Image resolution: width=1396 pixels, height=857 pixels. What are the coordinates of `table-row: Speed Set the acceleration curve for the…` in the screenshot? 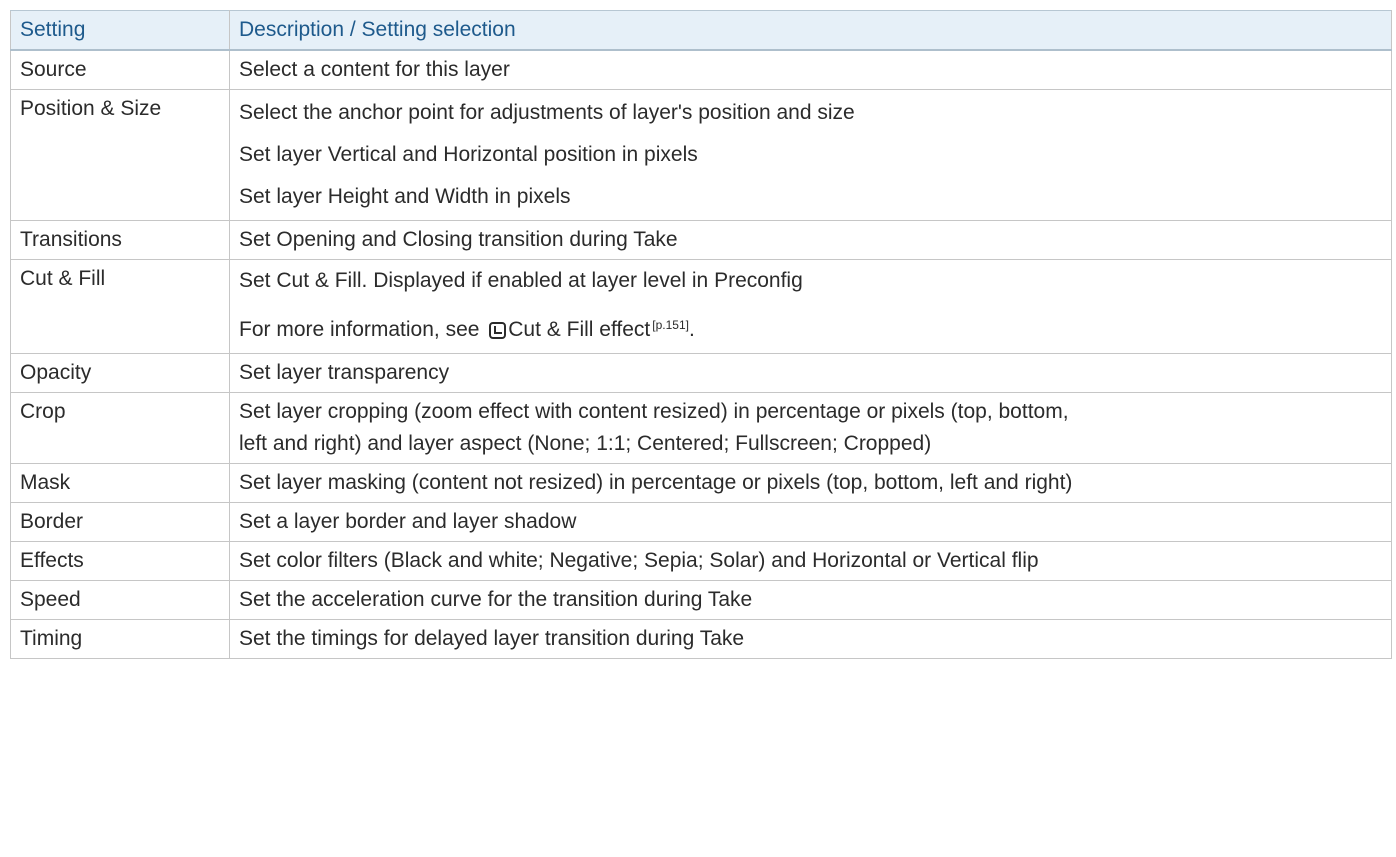 It's located at (701, 600).